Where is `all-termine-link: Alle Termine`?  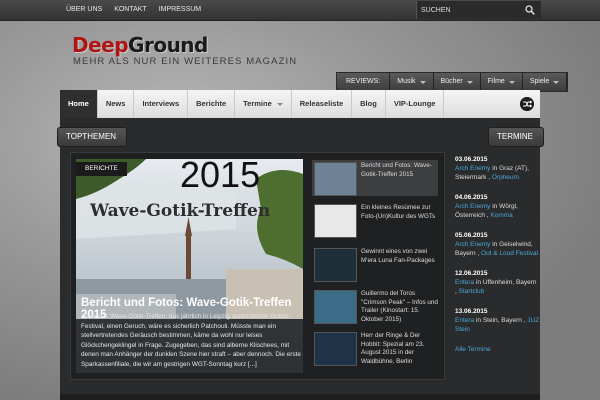 all-termine-link: Alle Termine is located at coordinates (497, 349).